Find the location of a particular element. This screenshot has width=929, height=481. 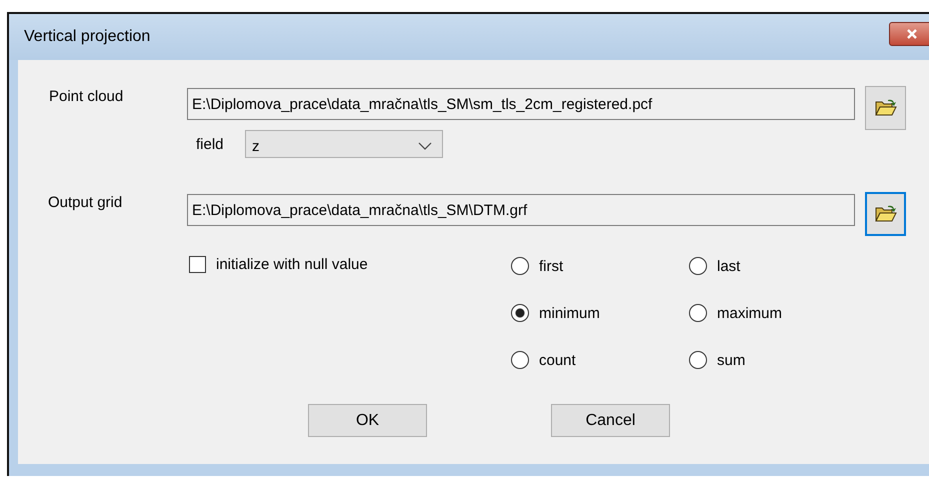

close-icon is located at coordinates (912, 34).